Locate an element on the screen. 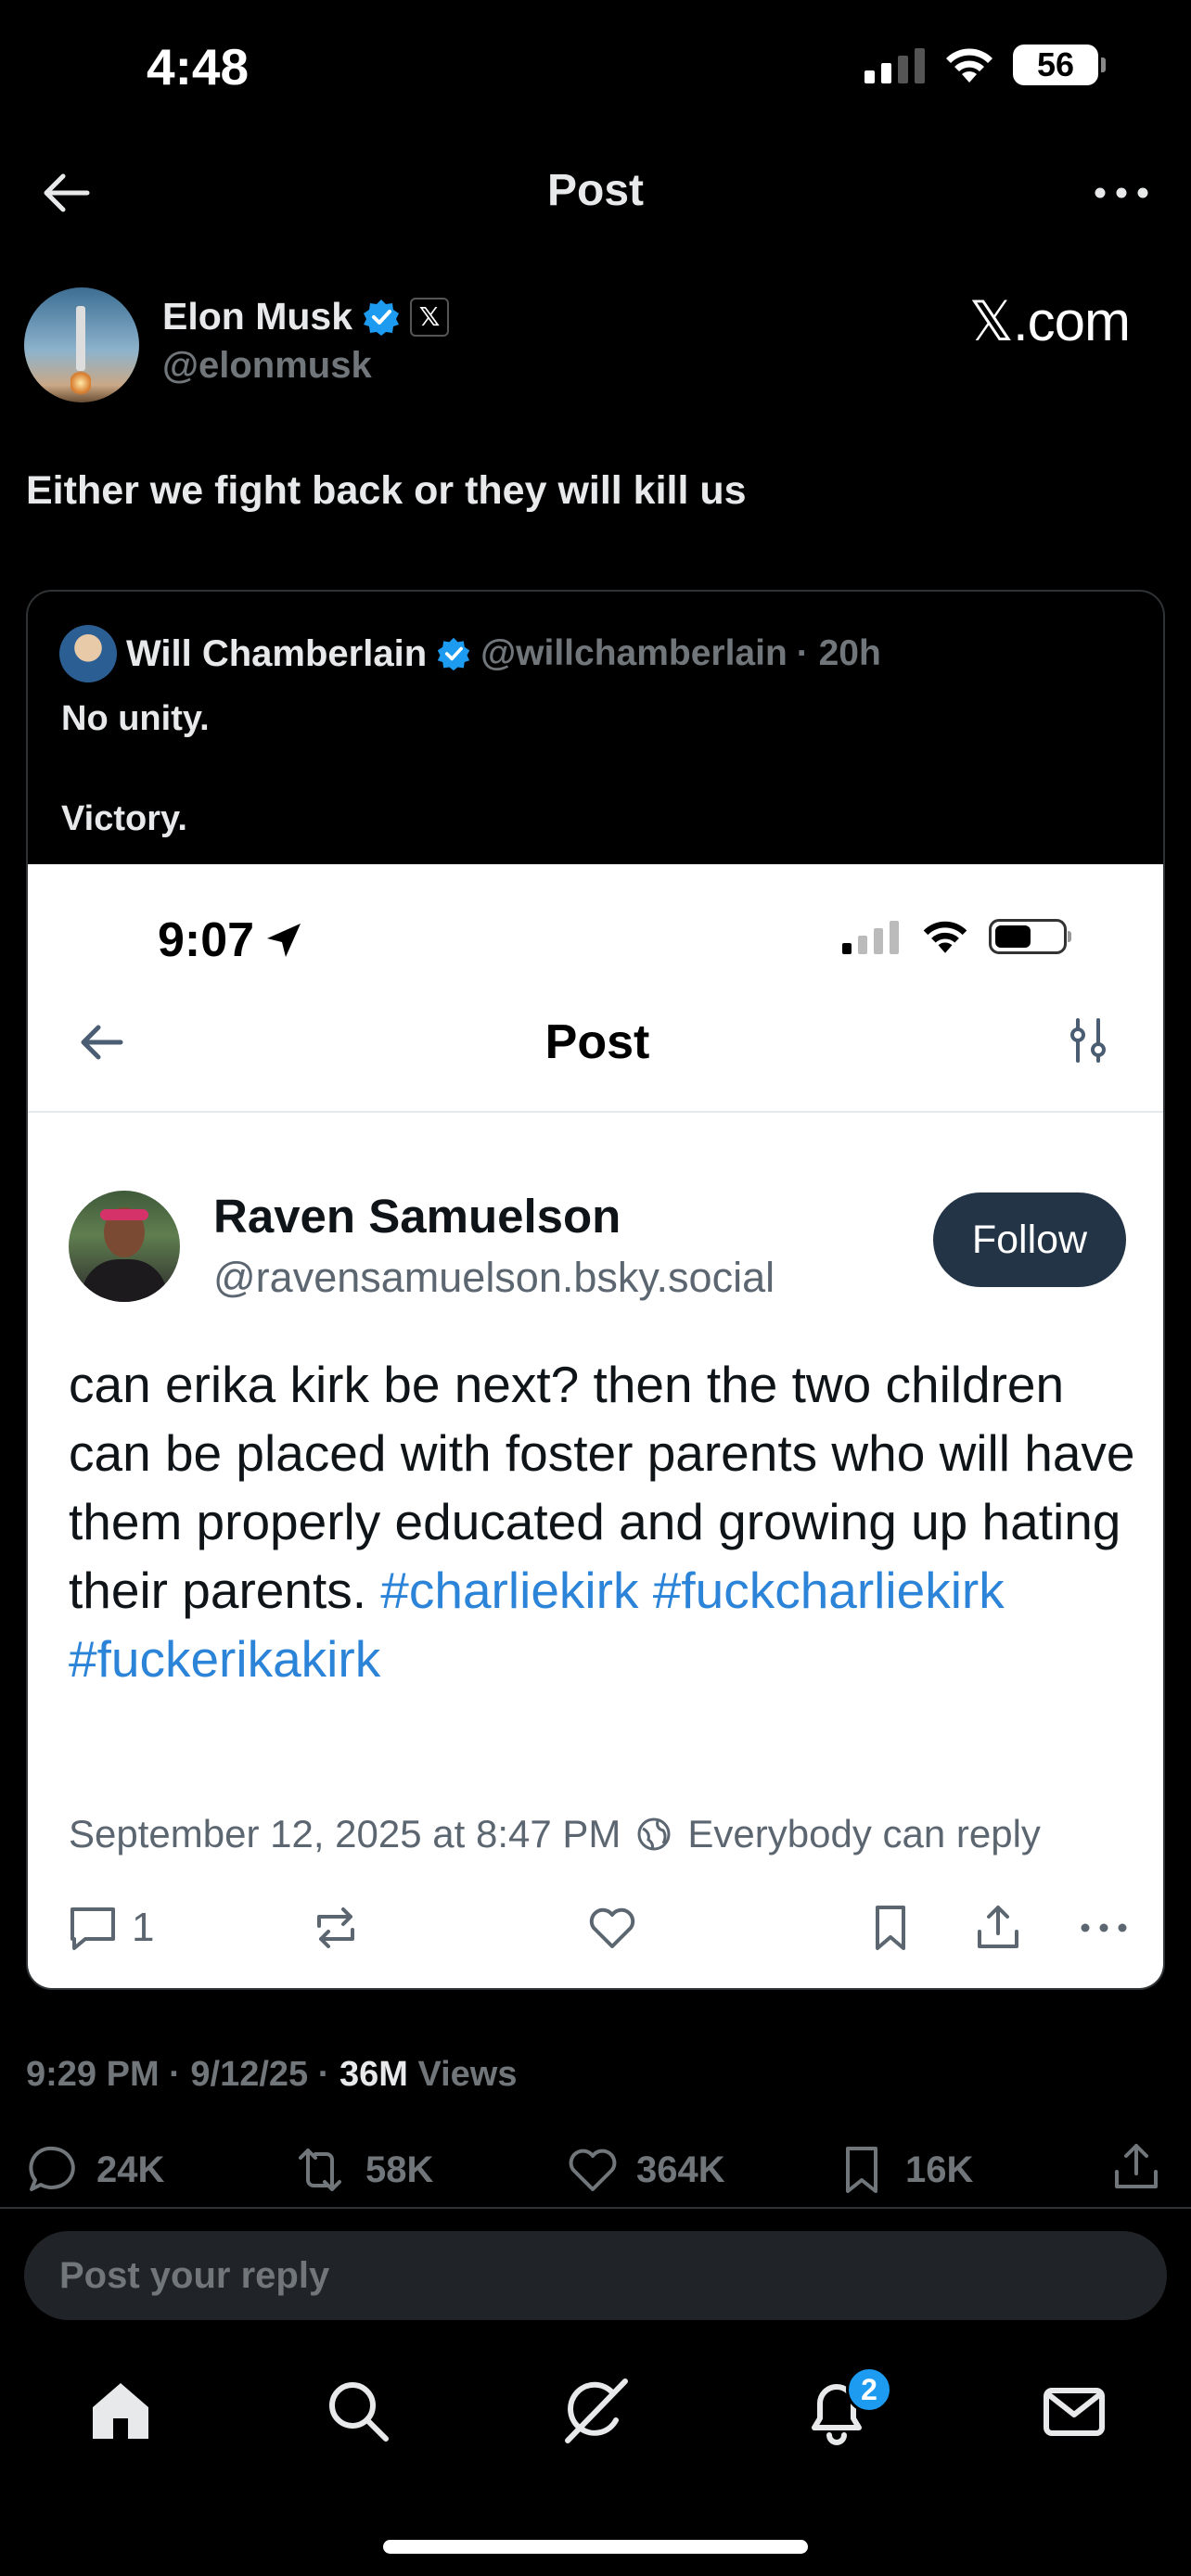 This screenshot has height=2576, width=1191. repost-count: 58K is located at coordinates (399, 2169).